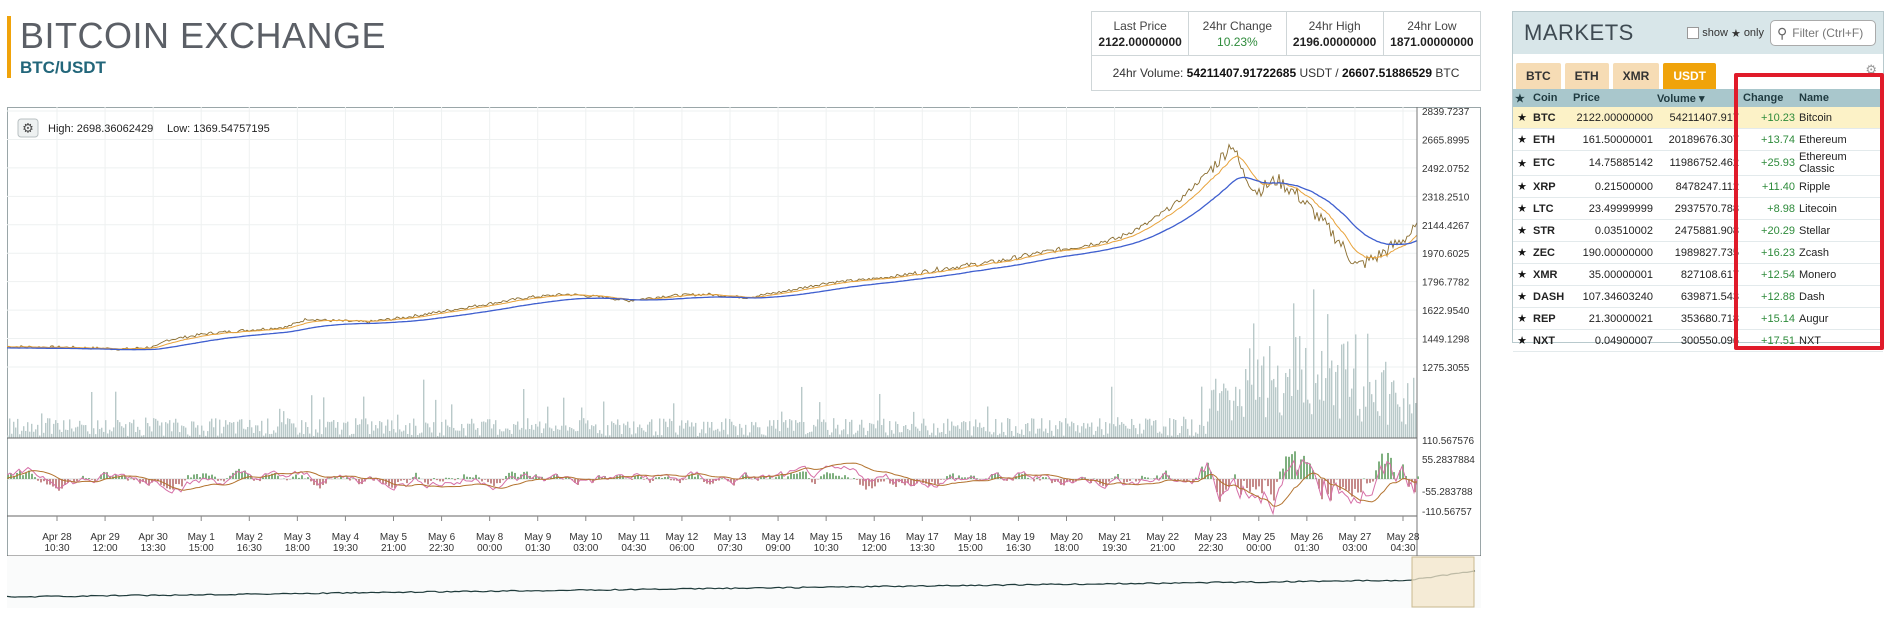  I want to click on volume-cell: 1989827.735, so click(1698, 252).